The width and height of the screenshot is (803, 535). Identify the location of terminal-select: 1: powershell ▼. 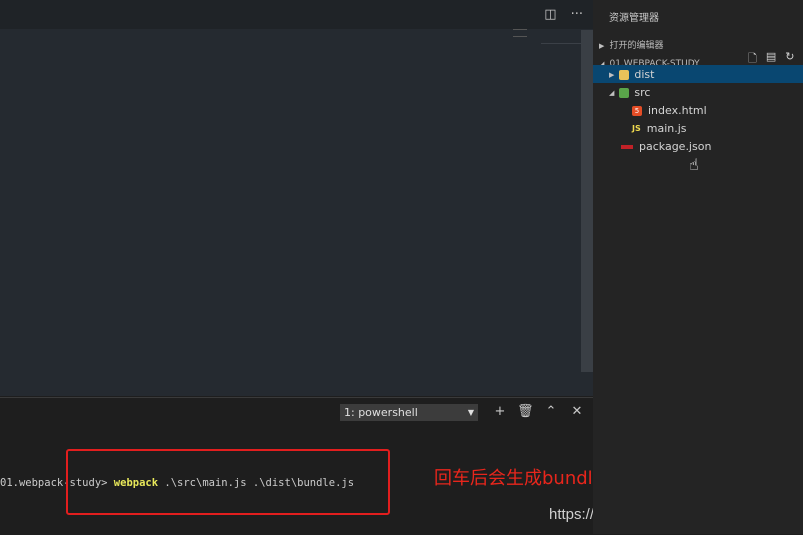
(409, 412).